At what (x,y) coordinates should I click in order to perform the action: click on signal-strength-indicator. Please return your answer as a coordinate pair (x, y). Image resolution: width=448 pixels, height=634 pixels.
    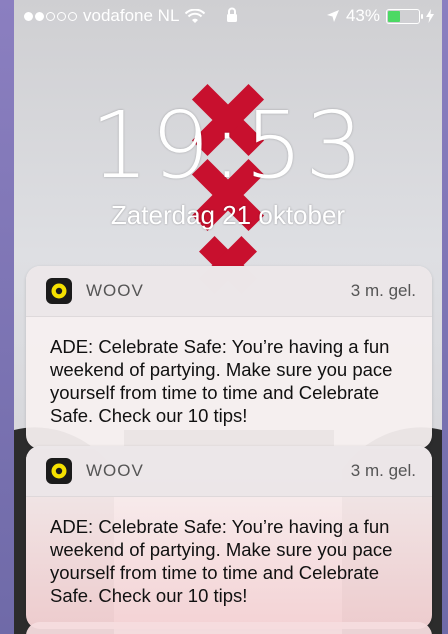
    Looking at the image, I should click on (50, 16).